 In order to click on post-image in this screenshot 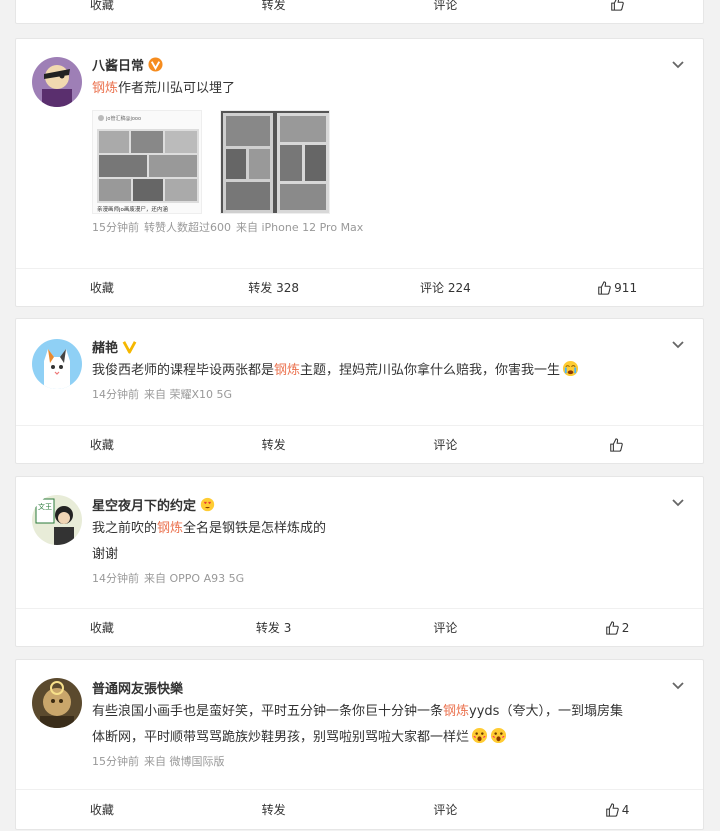, I will do `click(275, 162)`.